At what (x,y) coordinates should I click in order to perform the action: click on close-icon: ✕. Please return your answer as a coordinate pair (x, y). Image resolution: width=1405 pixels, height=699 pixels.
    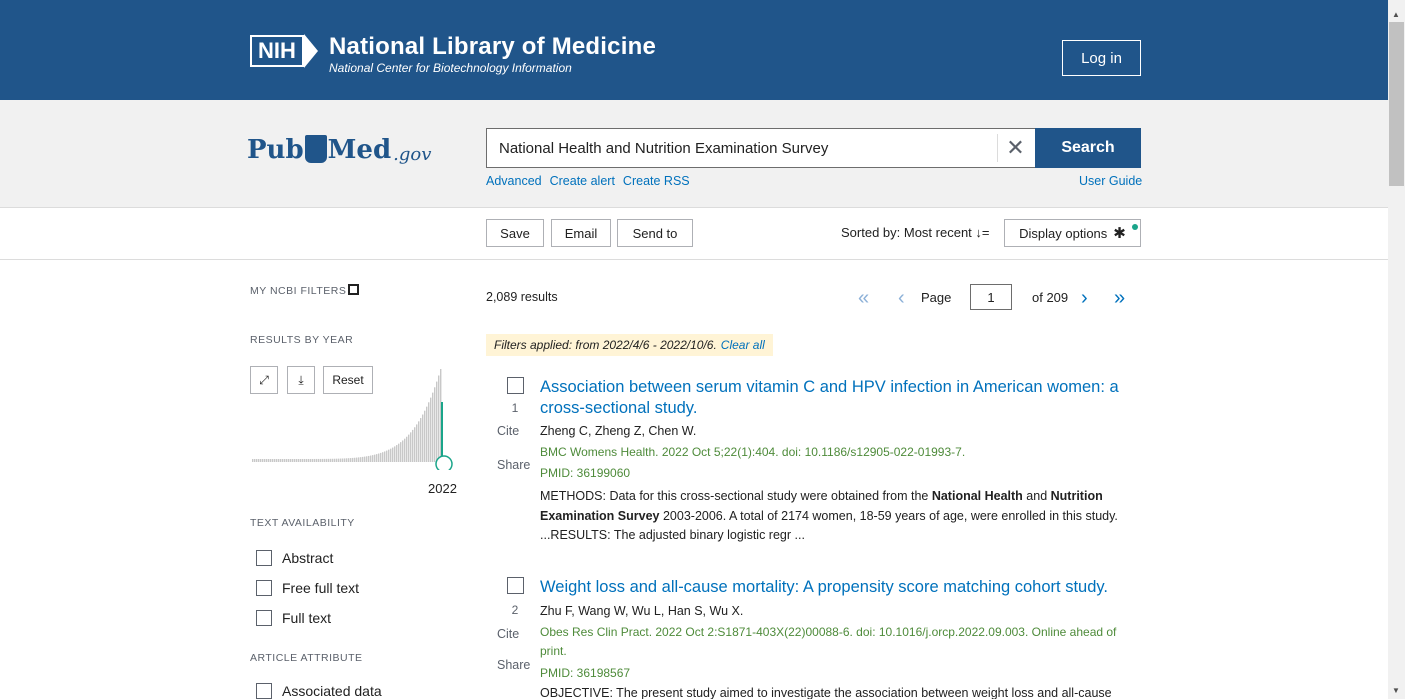
    Looking at the image, I should click on (1015, 148).